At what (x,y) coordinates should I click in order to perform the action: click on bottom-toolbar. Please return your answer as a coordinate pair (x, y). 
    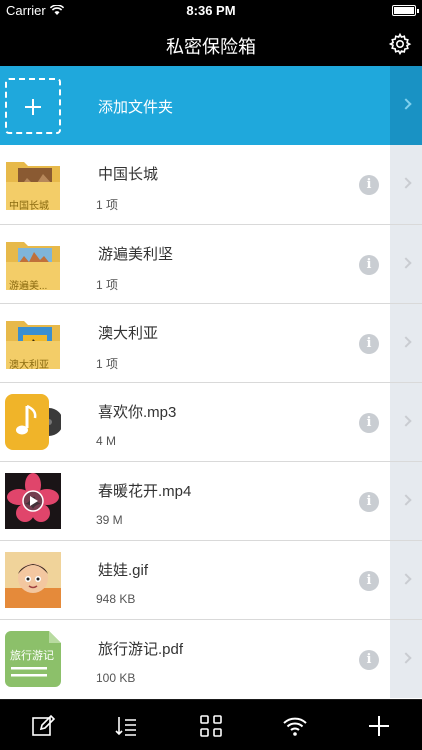
    Looking at the image, I should click on (211, 724).